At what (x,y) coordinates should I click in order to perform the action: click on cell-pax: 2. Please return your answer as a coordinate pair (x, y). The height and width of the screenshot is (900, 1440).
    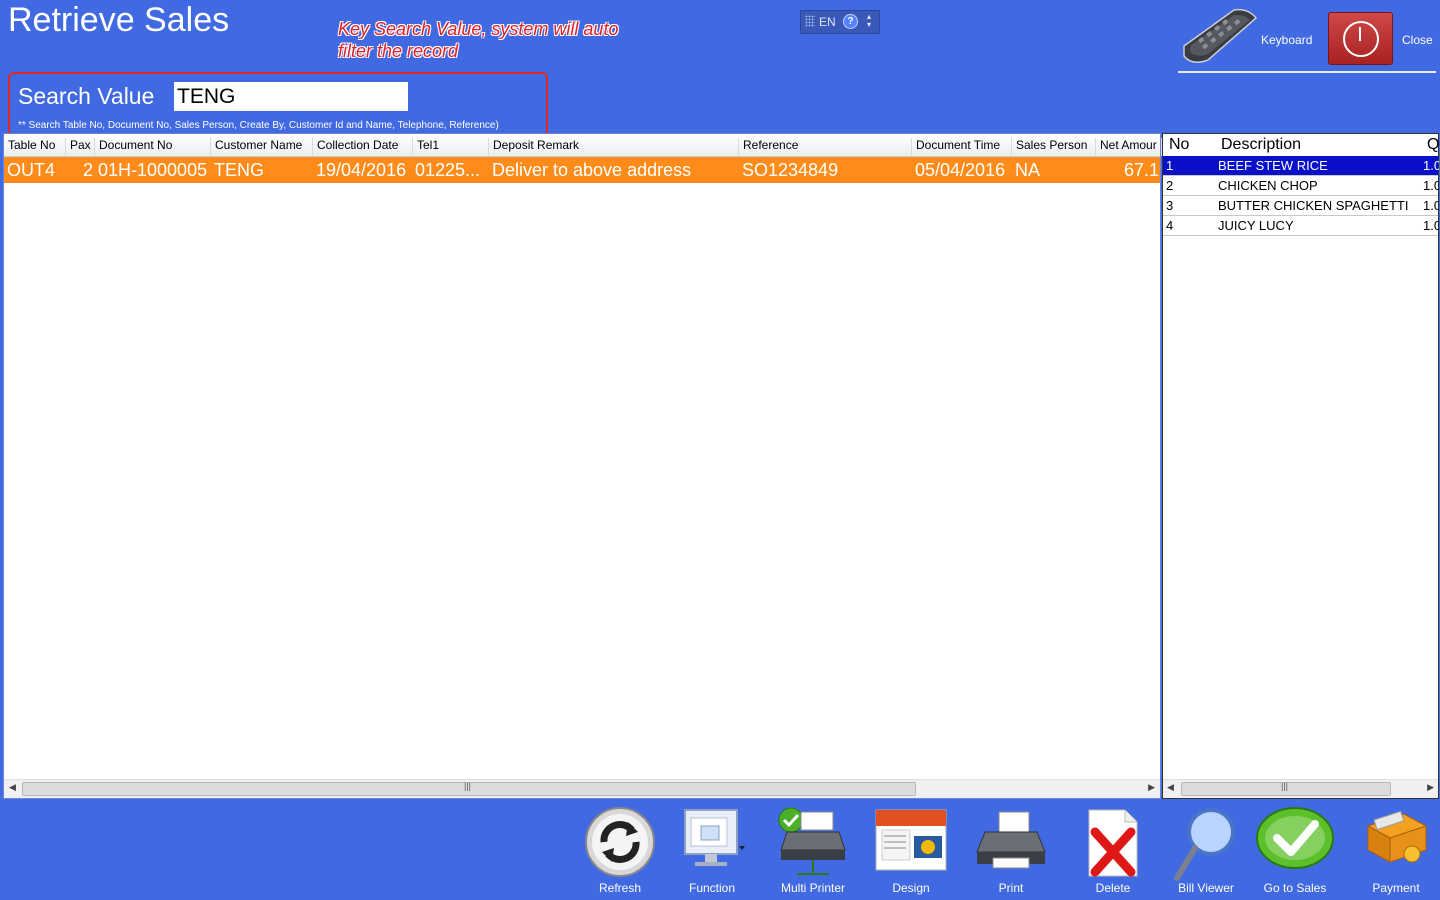
    Looking at the image, I should click on (88, 170).